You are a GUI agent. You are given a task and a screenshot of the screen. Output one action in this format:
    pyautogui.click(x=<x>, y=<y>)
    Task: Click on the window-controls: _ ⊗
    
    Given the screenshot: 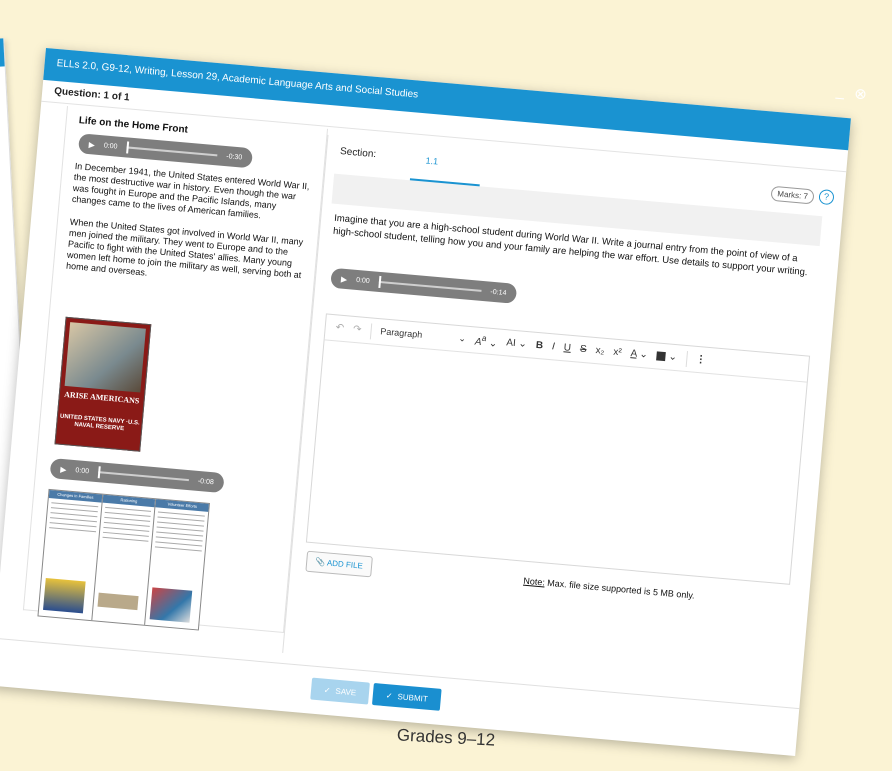 What is the action you would take?
    pyautogui.click(x=851, y=93)
    